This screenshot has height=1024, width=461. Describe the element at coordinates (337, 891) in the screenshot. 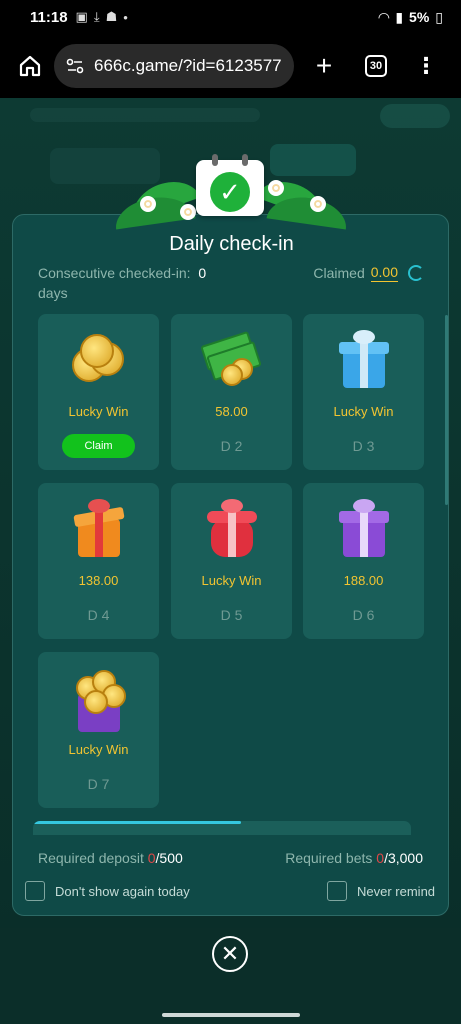

I see `never-remind-checkbox` at that location.